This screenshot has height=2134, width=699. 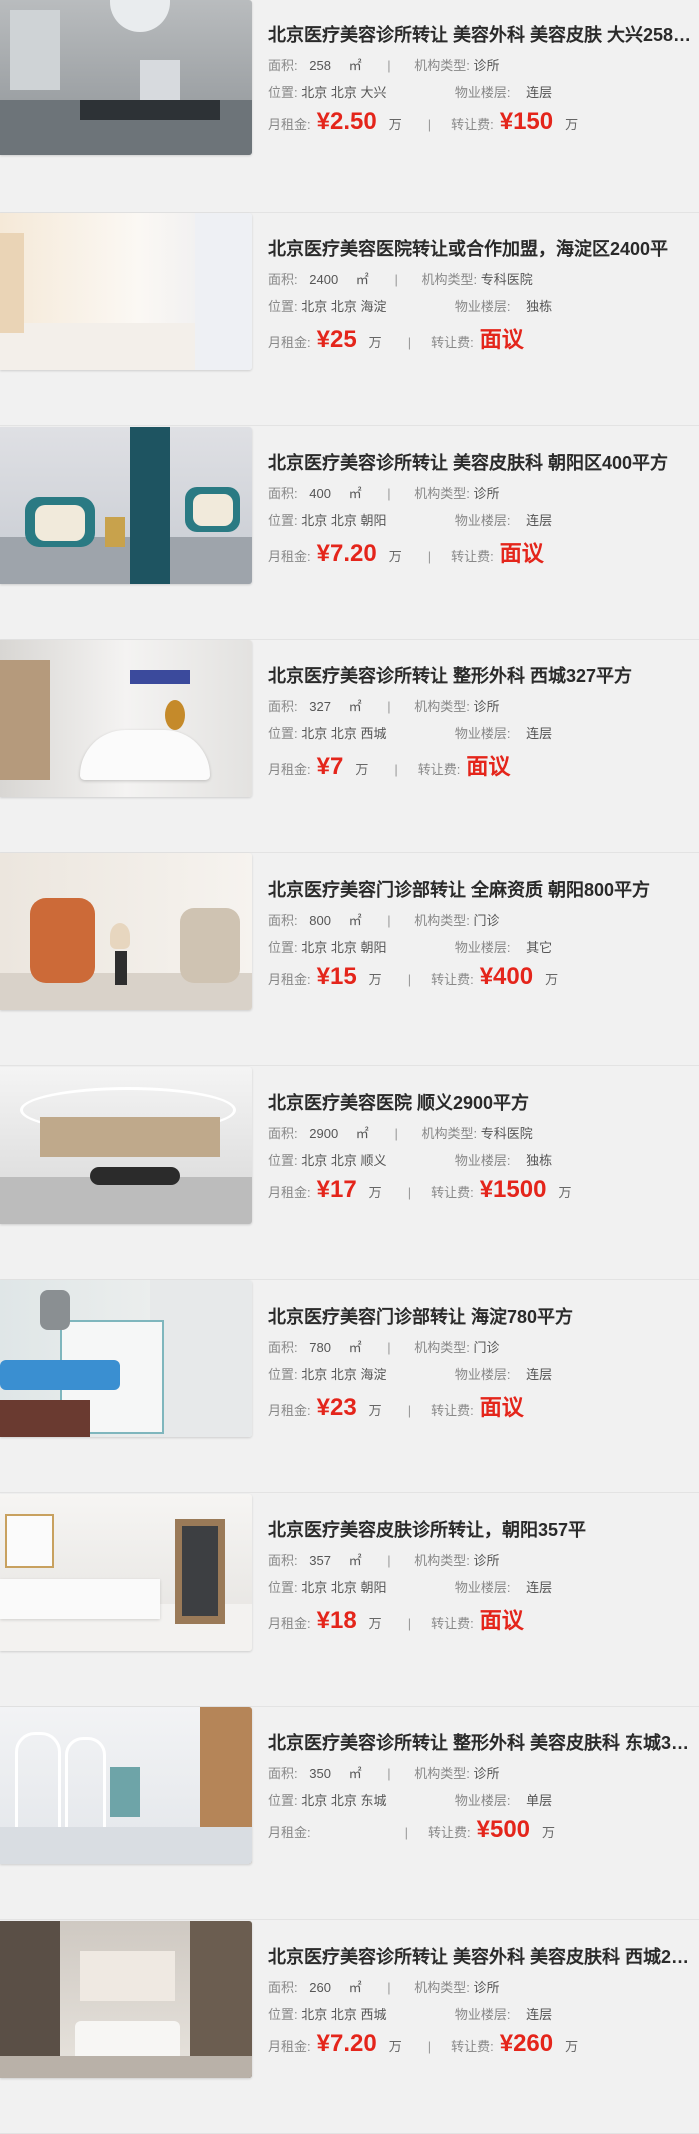 What do you see at coordinates (126, 291) in the screenshot?
I see `white-corridor-photo` at bounding box center [126, 291].